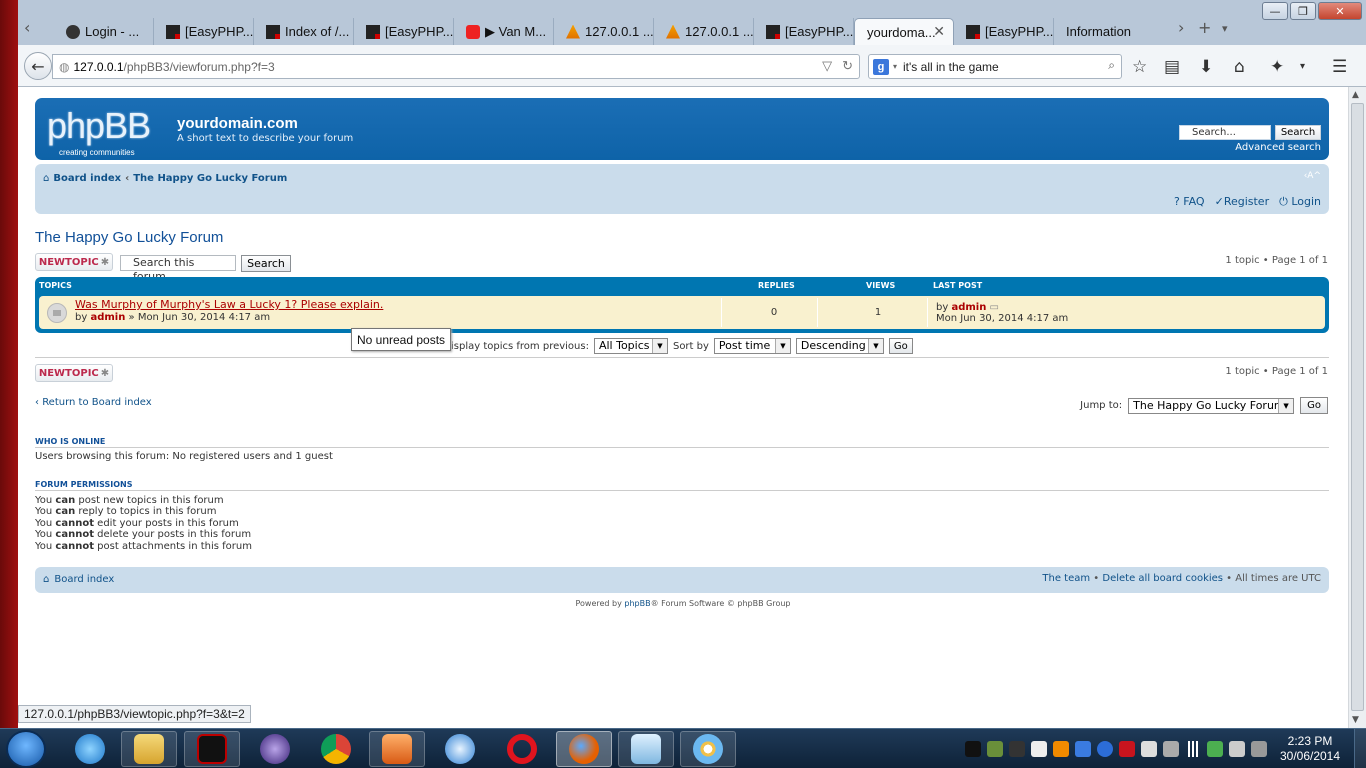 The image size is (1366, 768). I want to click on advanced-search-link: Advanced search, so click(1278, 147).